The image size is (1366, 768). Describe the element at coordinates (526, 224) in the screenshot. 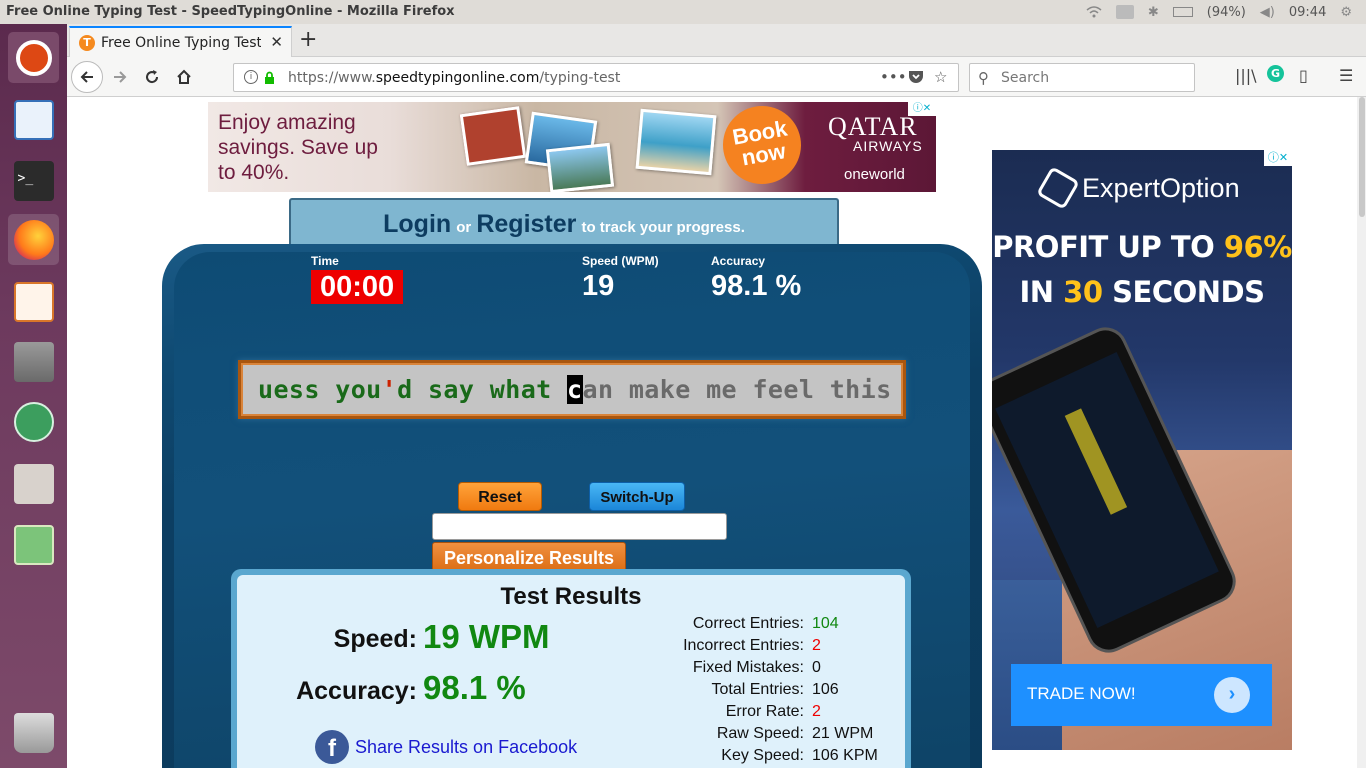

I see `register-link: Register` at that location.